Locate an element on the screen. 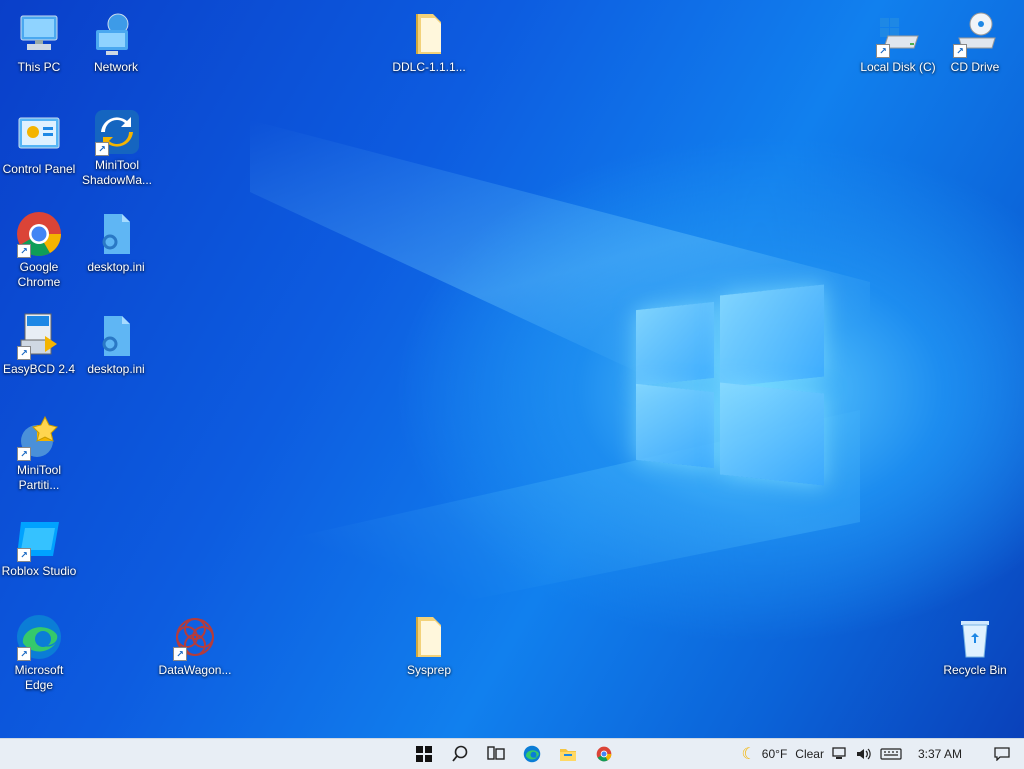 The image size is (1024, 769). clock: 3:37 AM is located at coordinates (940, 754).